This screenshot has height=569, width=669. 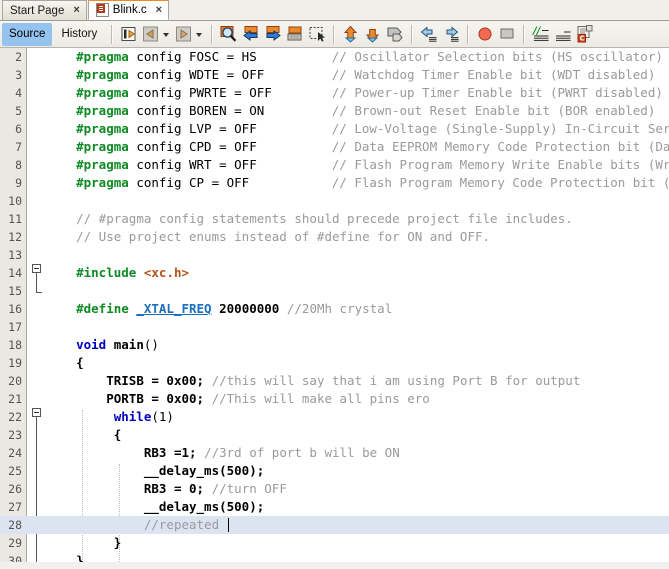 What do you see at coordinates (334, 557) in the screenshot?
I see `code-line: 30 }` at bounding box center [334, 557].